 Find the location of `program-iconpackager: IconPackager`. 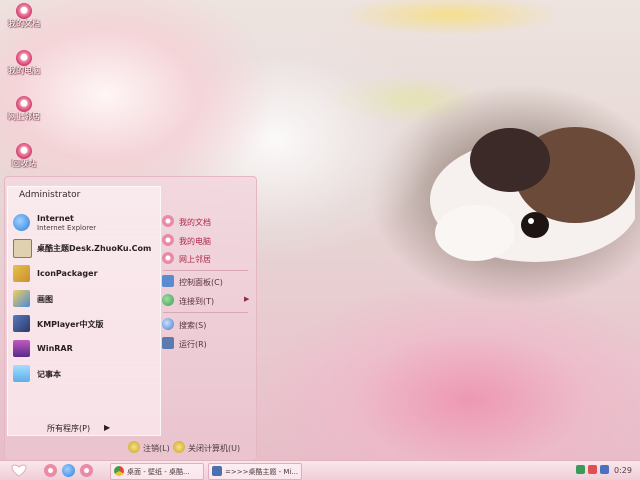

program-iconpackager: IconPackager is located at coordinates (85, 274).